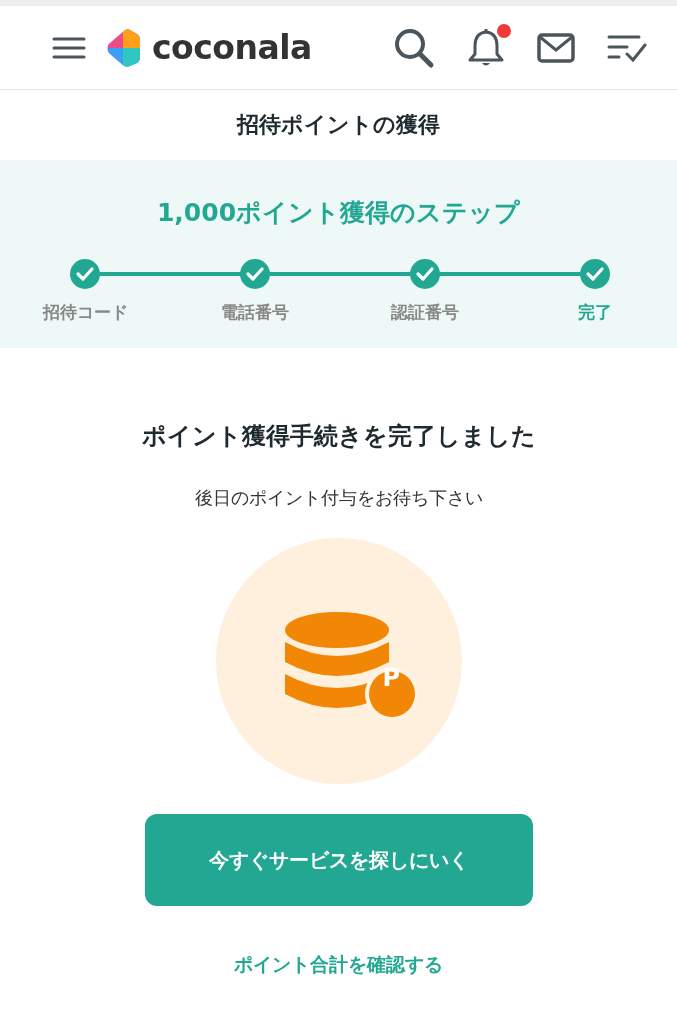 The image size is (677, 1024). I want to click on logo-text: coconala, so click(232, 47).